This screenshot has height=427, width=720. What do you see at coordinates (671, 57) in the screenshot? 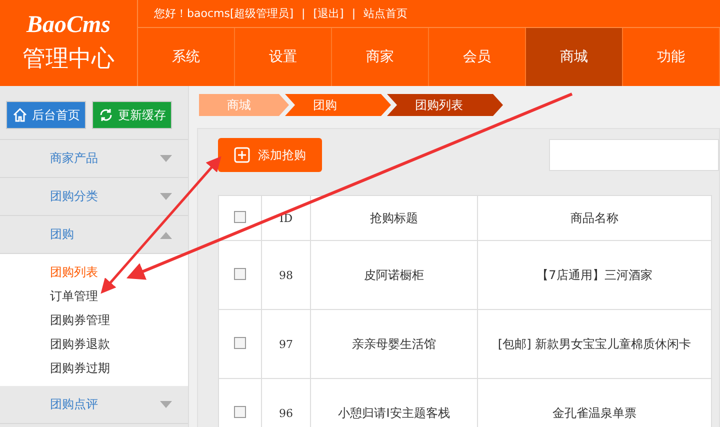
I see `nav-tab: 功能` at bounding box center [671, 57].